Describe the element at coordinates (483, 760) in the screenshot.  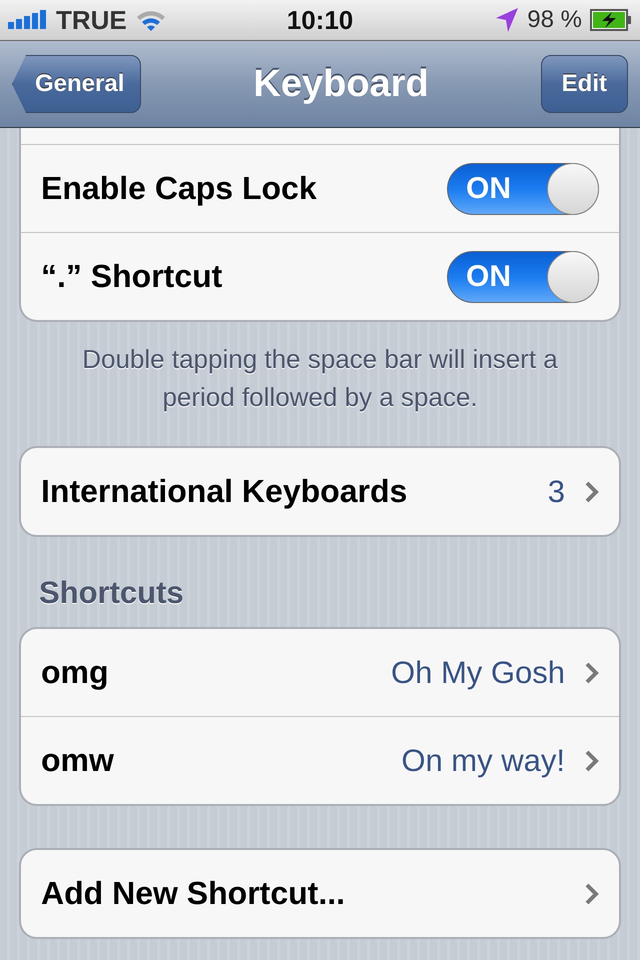
I see `shortcut-expansion: On my way!` at that location.